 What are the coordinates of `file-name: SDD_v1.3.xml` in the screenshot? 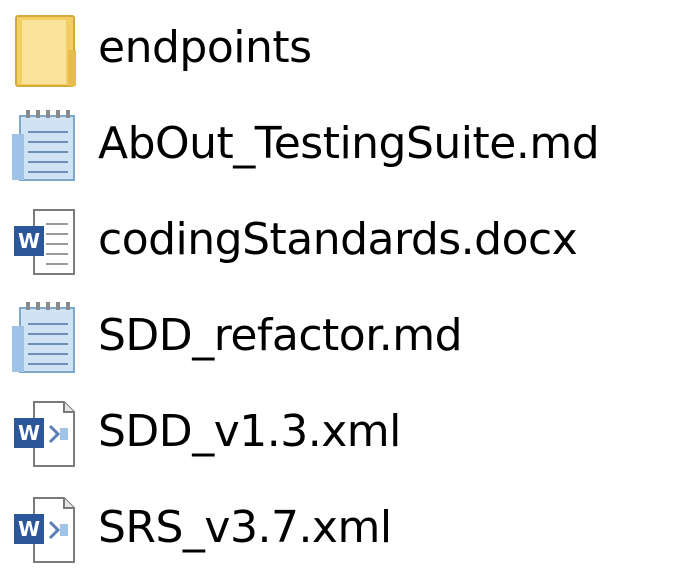 It's located at (249, 431).